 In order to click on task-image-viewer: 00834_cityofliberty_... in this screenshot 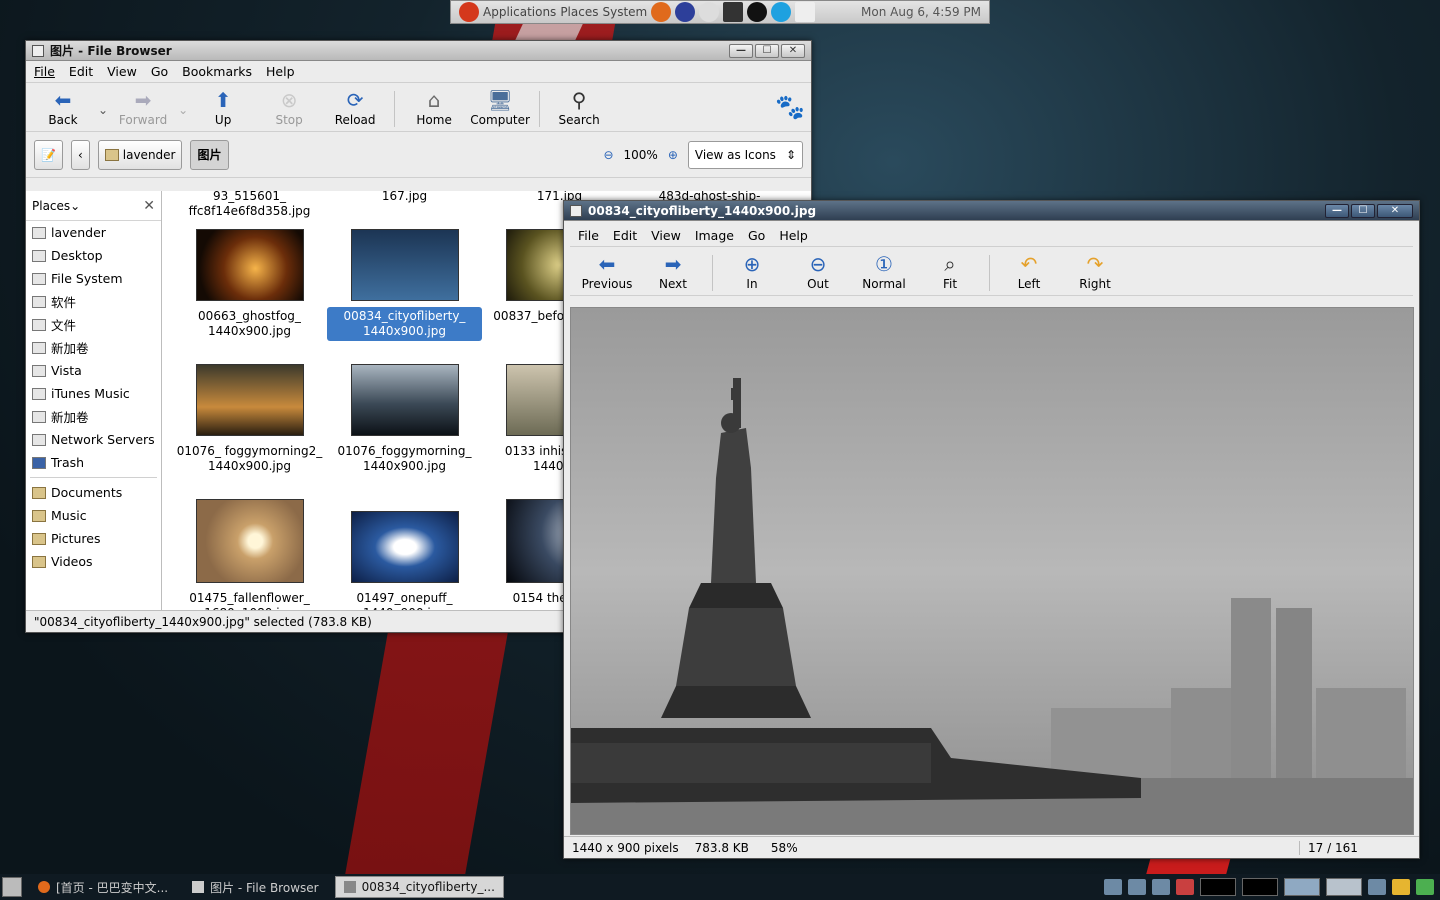, I will do `click(419, 887)`.